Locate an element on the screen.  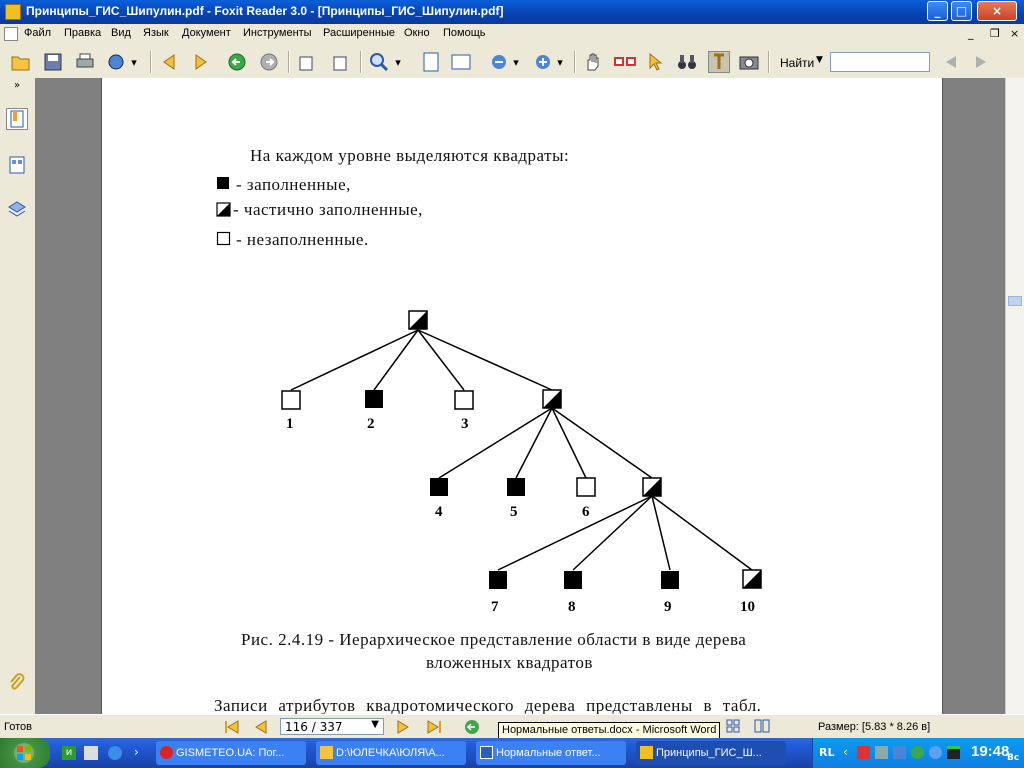
tray-expand-icon: ‹ is located at coordinates (845, 752).